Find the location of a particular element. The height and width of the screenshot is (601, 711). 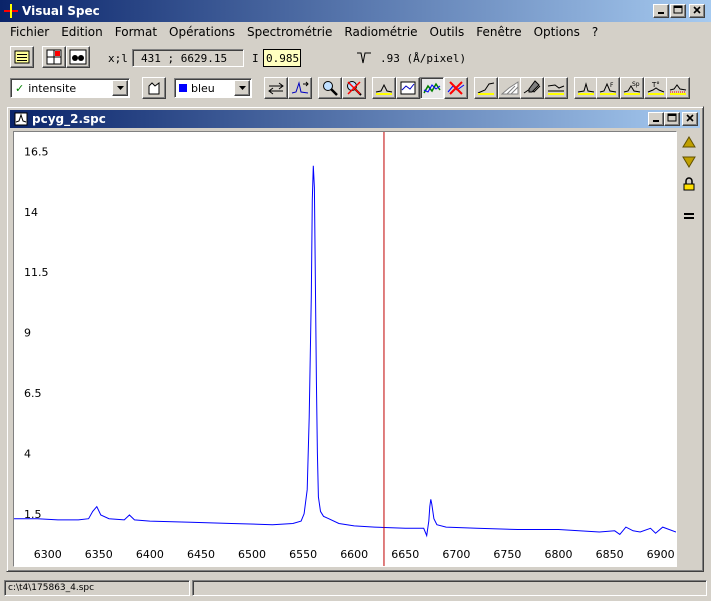

x-tick-label: 6450 is located at coordinates (201, 554).